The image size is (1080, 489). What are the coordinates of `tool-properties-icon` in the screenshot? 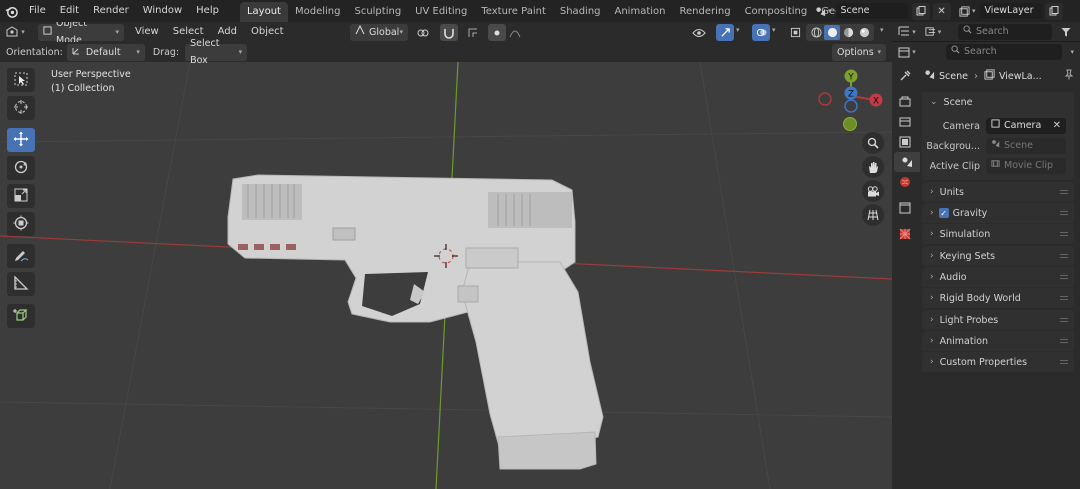 It's located at (905, 76).